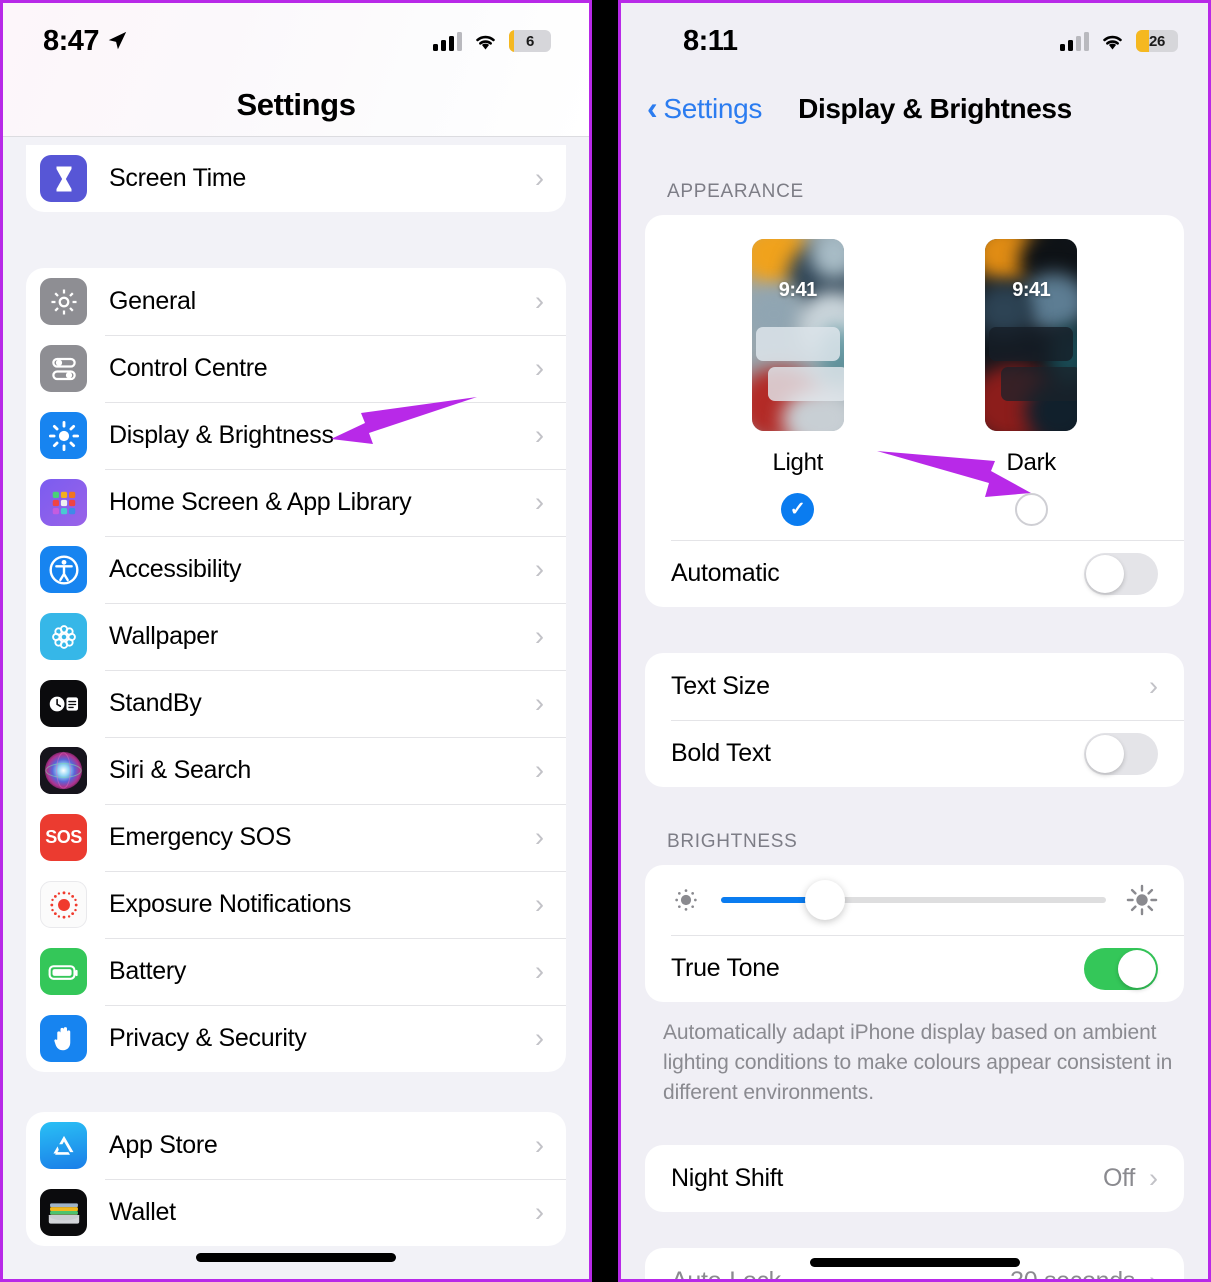  What do you see at coordinates (727, 1178) in the screenshot?
I see `night-shift-label: Night Shift` at bounding box center [727, 1178].